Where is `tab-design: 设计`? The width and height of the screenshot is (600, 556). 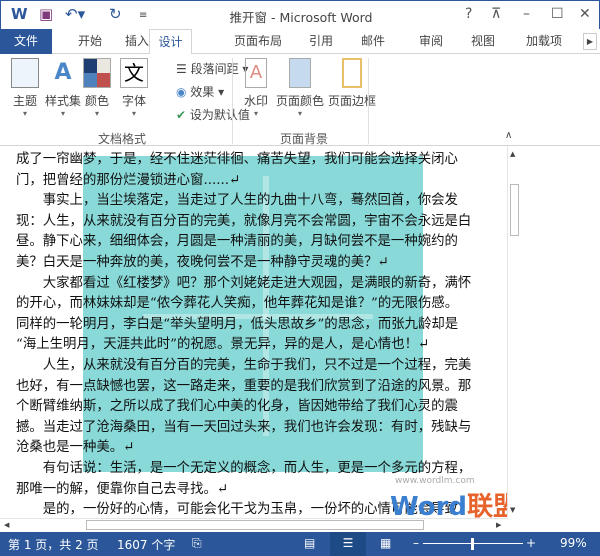
tab-design: 设计 is located at coordinates (170, 42).